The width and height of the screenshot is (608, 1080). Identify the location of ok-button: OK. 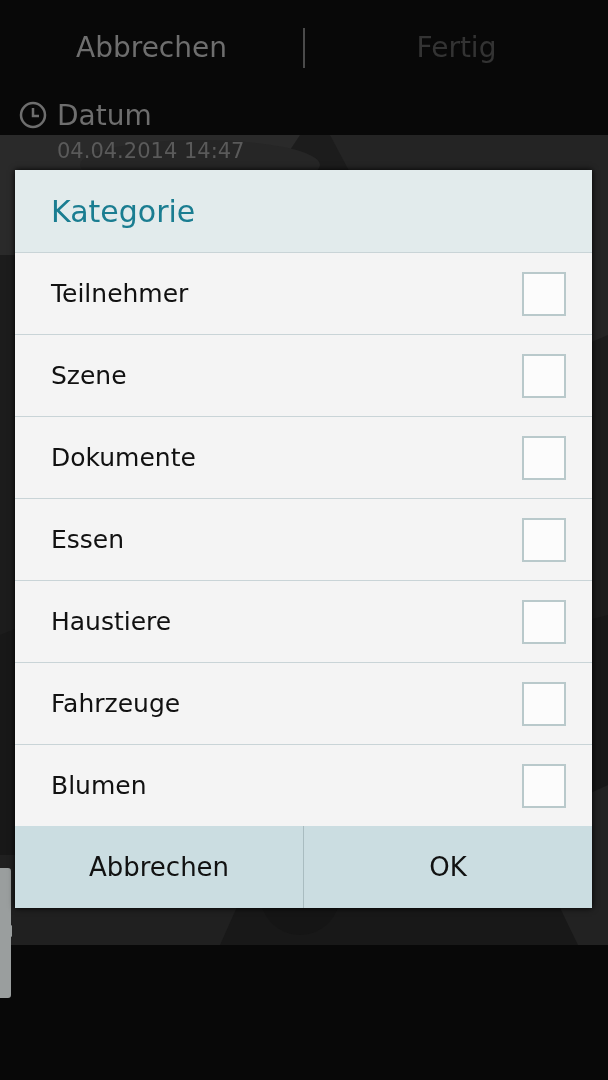
(447, 867).